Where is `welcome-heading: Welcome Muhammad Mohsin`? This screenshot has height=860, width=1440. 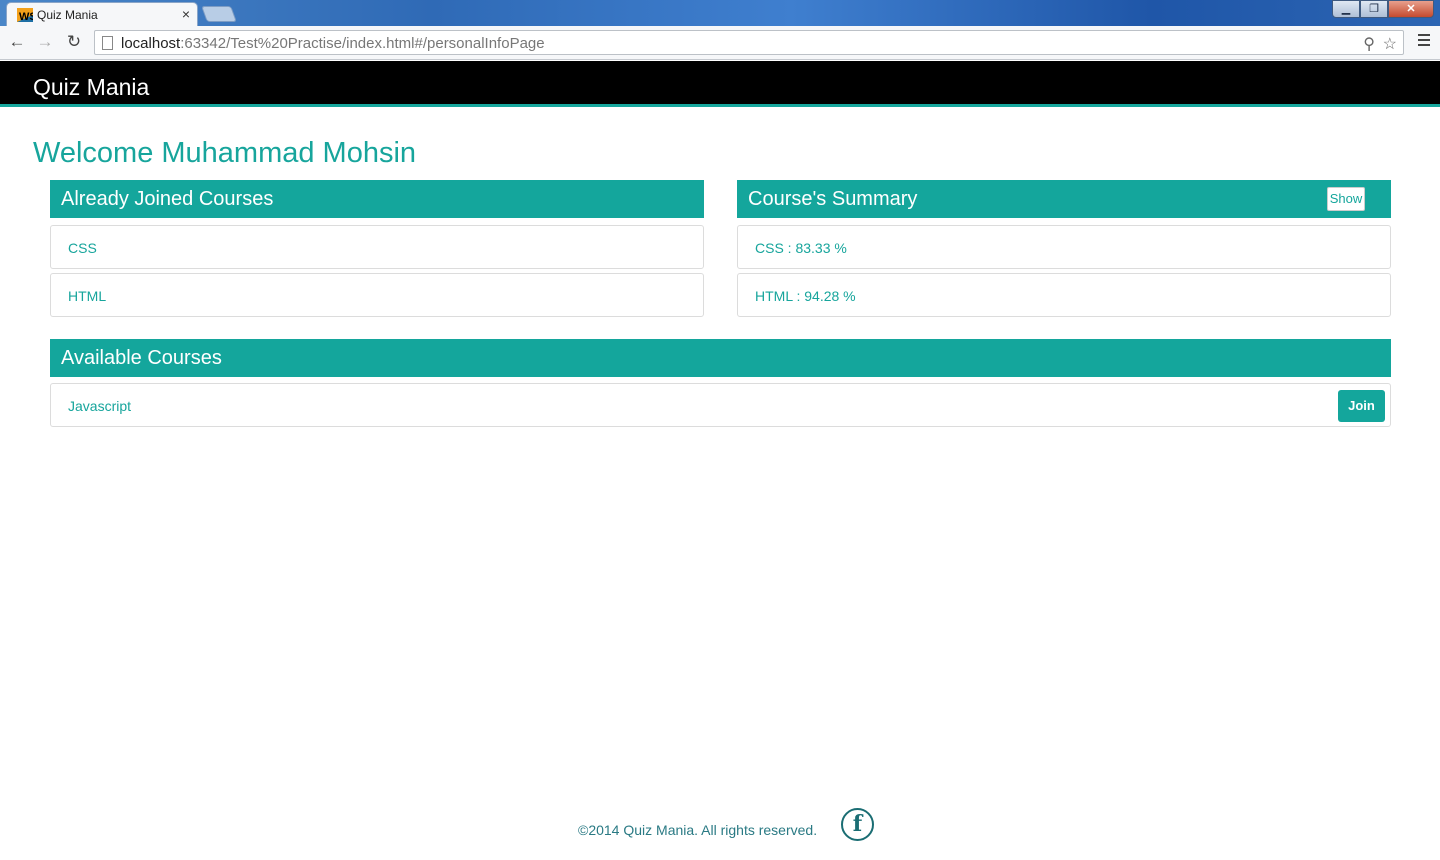 welcome-heading: Welcome Muhammad Mohsin is located at coordinates (225, 153).